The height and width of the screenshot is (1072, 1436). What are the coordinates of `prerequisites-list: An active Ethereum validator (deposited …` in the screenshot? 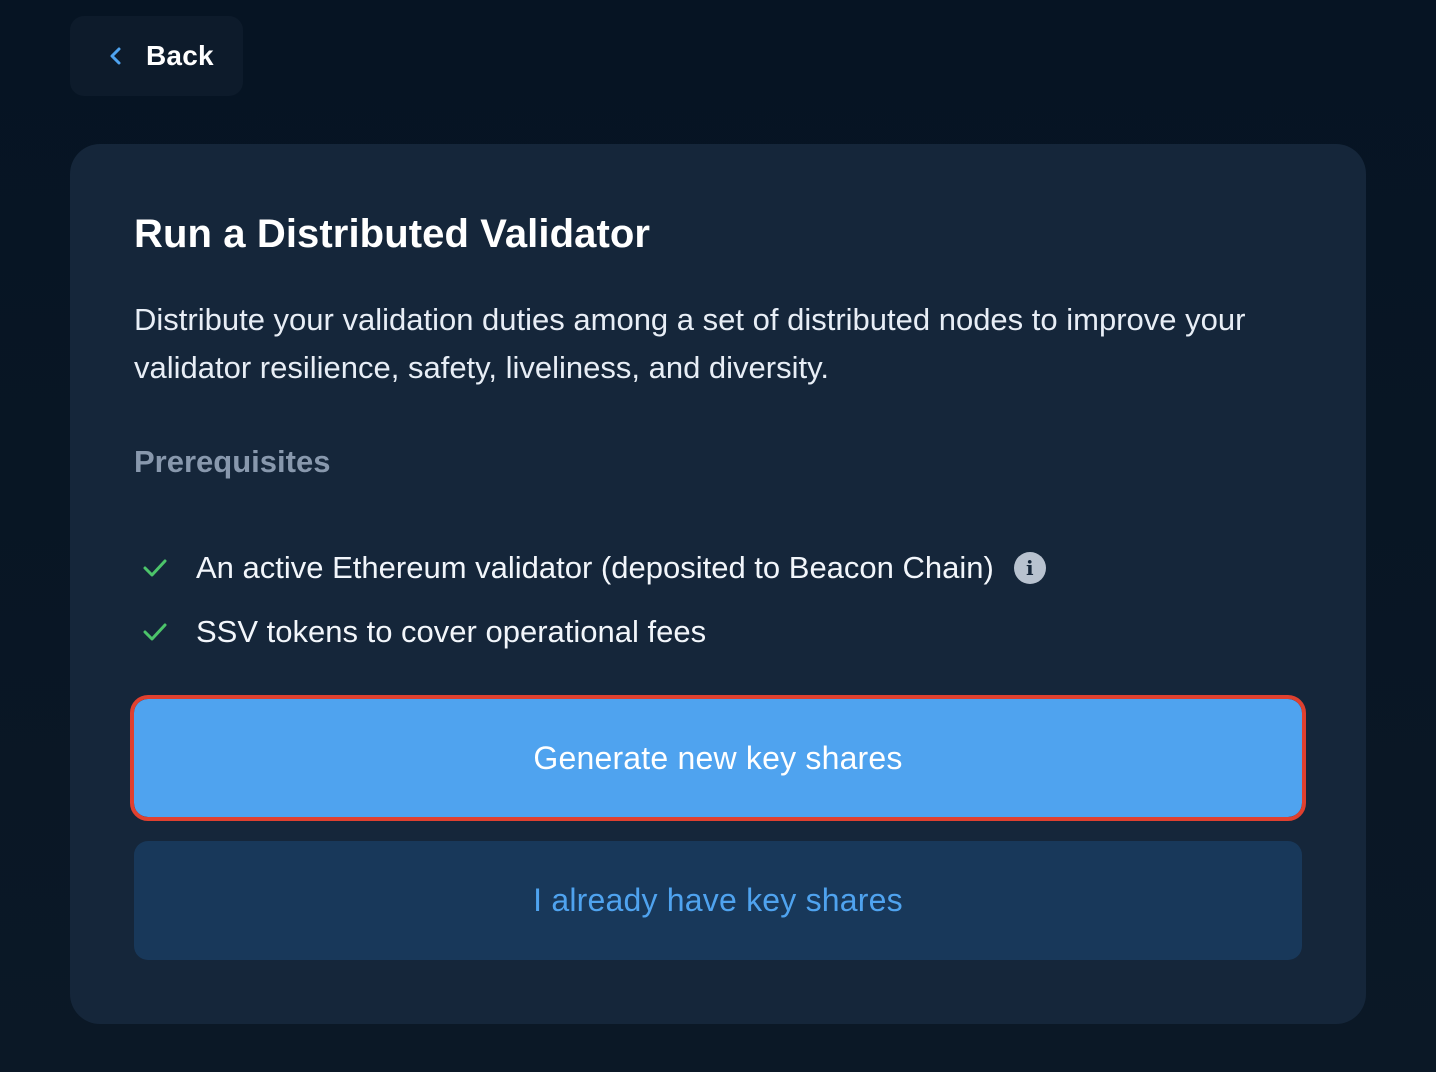 It's located at (593, 600).